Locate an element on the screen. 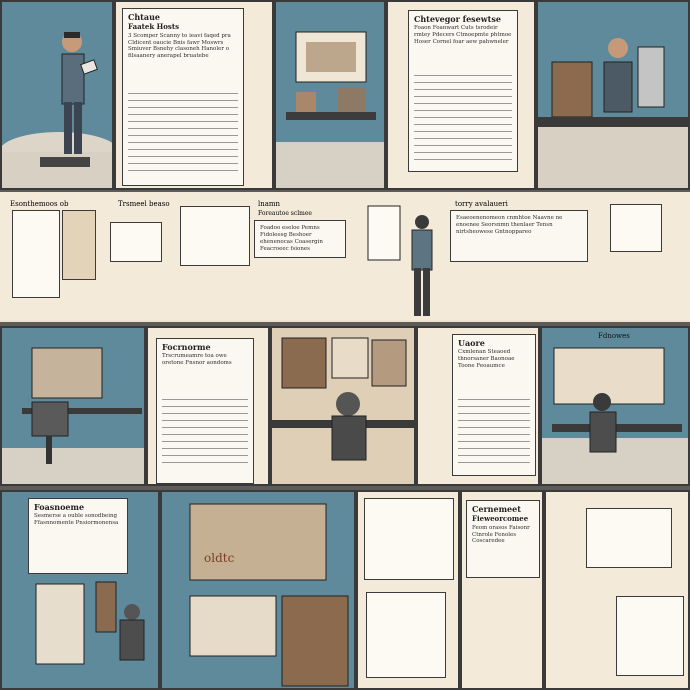  panel-manager is located at coordinates (613, 95).